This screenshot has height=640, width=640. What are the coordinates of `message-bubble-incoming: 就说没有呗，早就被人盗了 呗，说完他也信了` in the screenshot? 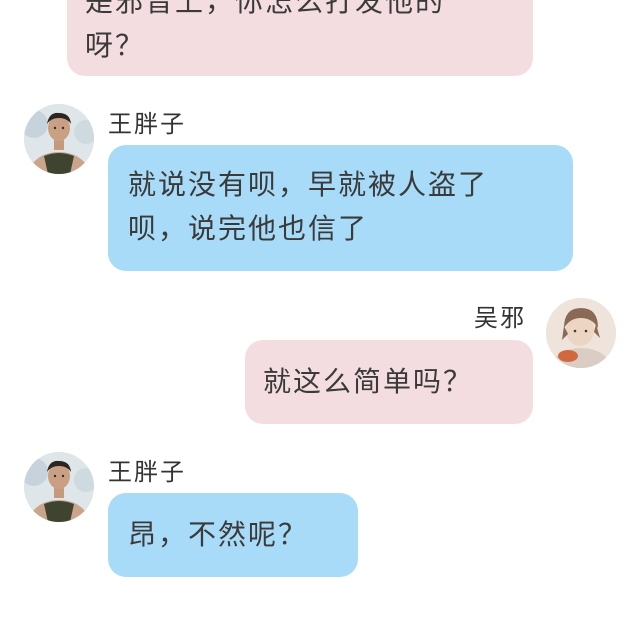 It's located at (340, 208).